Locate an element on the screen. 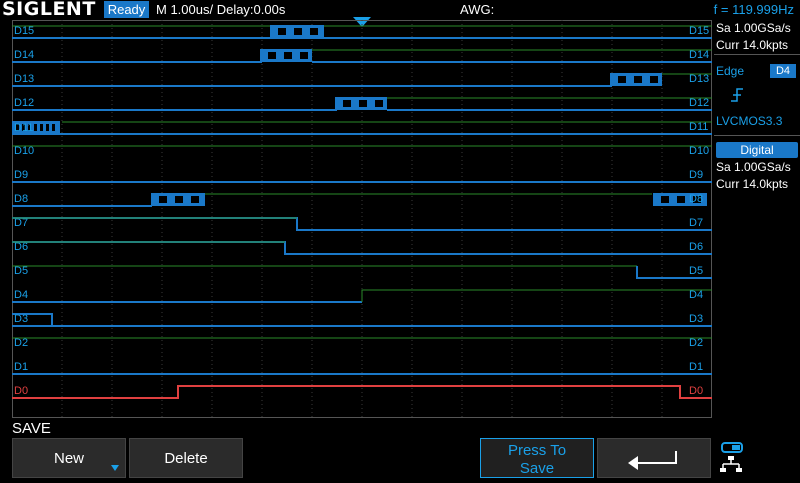  awg-readout: AWG: is located at coordinates (477, 9).